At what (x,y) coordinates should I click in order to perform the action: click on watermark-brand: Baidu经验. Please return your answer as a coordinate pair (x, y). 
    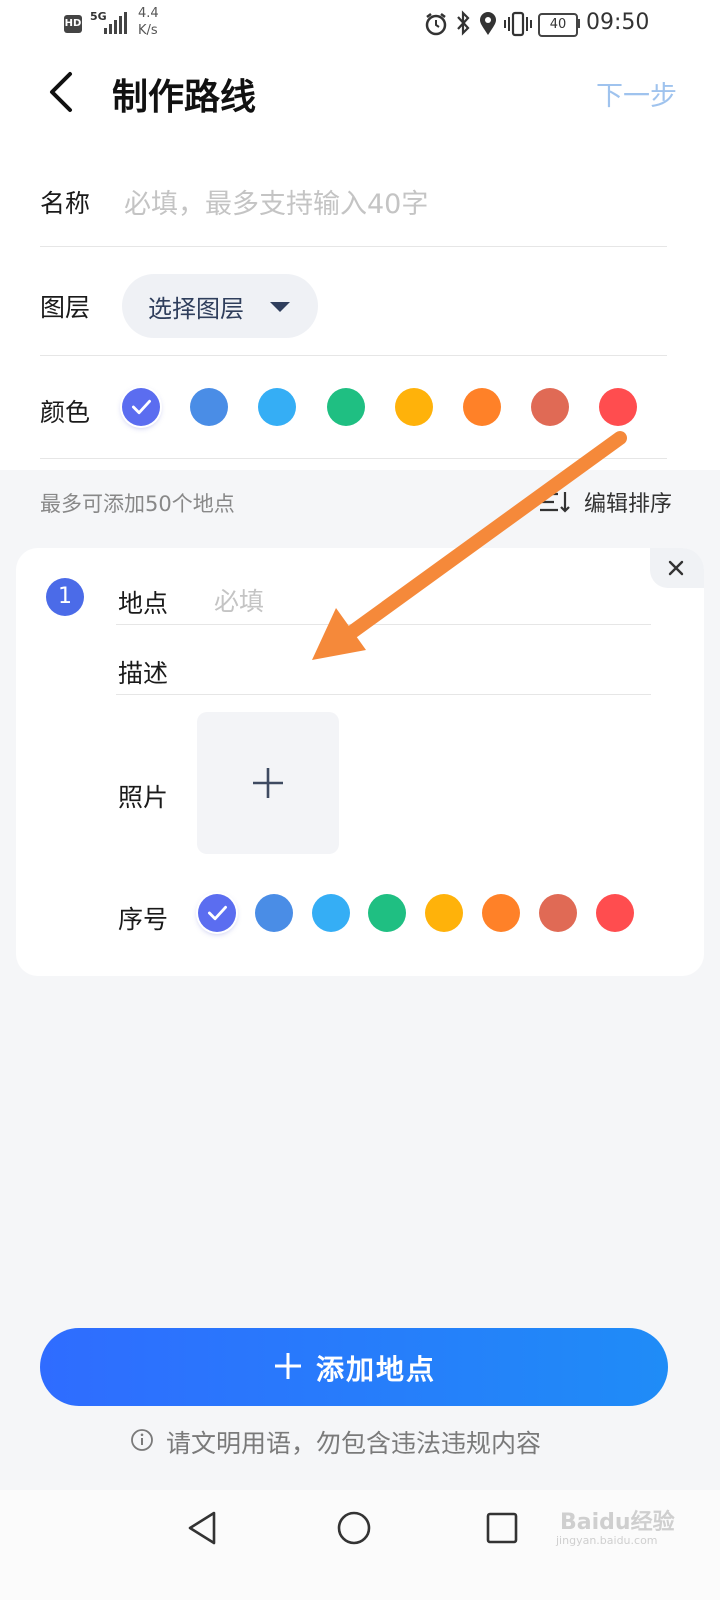
    Looking at the image, I should click on (617, 1522).